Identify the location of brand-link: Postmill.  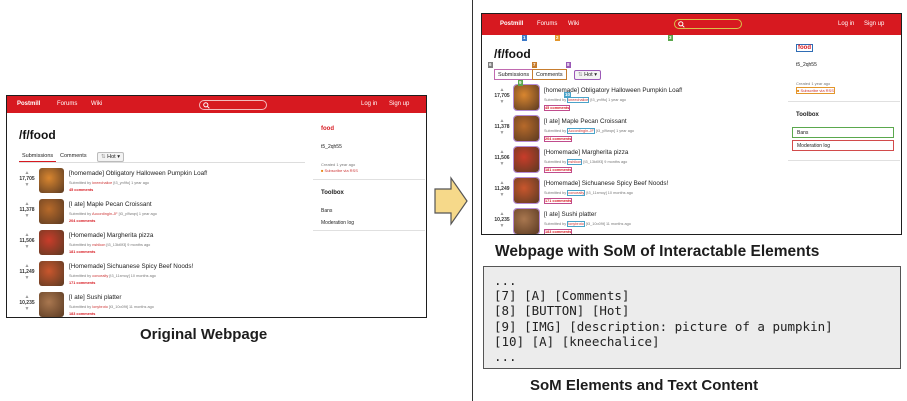
(28, 104).